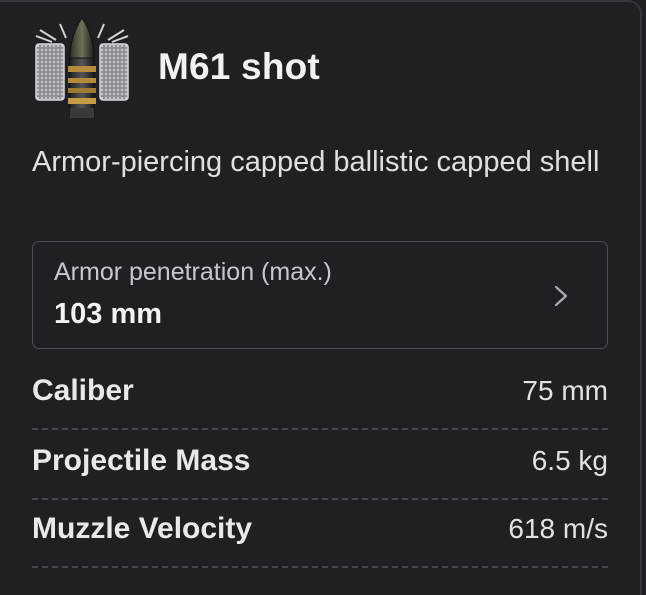  What do you see at coordinates (561, 296) in the screenshot?
I see `chevron-right-icon` at bounding box center [561, 296].